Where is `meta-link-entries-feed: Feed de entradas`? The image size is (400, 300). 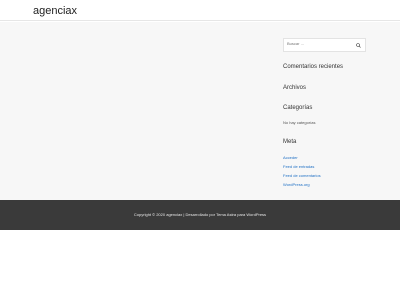
meta-link-entries-feed: Feed de entradas is located at coordinates (298, 166).